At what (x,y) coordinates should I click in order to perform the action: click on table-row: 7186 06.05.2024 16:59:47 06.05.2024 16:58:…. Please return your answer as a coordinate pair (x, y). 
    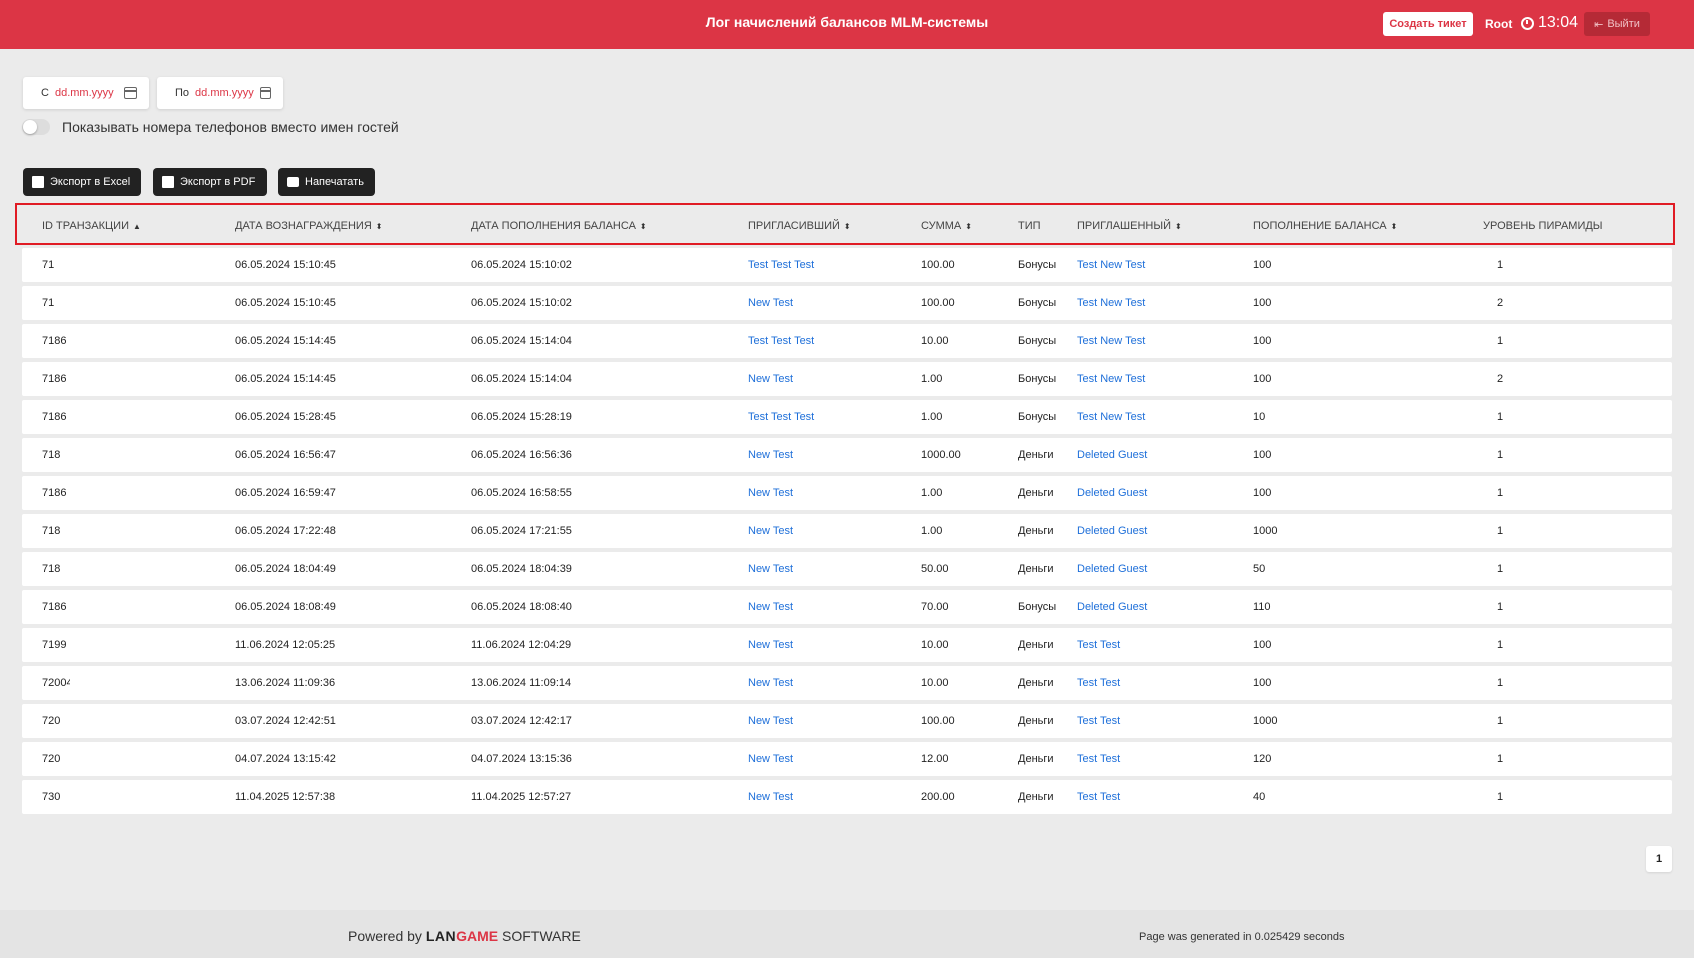
    Looking at the image, I should click on (847, 493).